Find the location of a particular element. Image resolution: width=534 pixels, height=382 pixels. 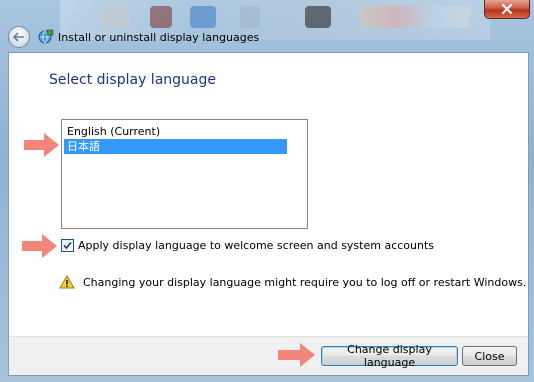

back-button is located at coordinates (19, 37).